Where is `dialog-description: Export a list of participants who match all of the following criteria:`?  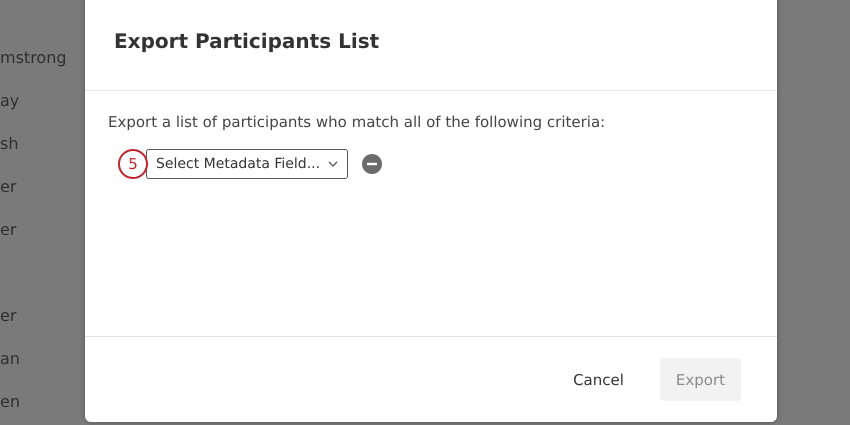 dialog-description: Export a list of participants who match all of the following criteria: is located at coordinates (357, 122).